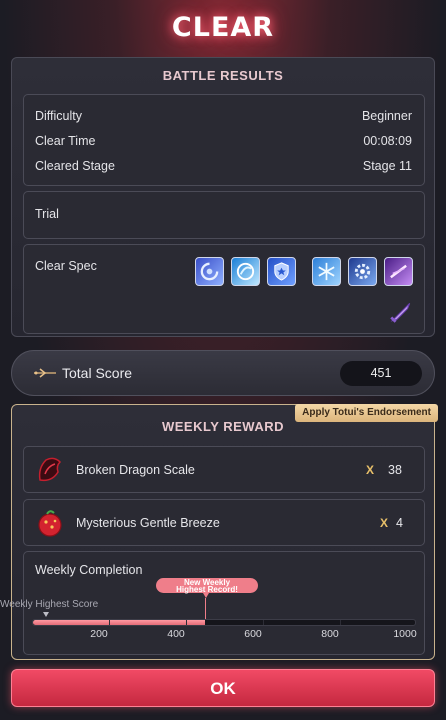 The height and width of the screenshot is (720, 446). What do you see at coordinates (399, 523) in the screenshot?
I see `reward-count: 4` at bounding box center [399, 523].